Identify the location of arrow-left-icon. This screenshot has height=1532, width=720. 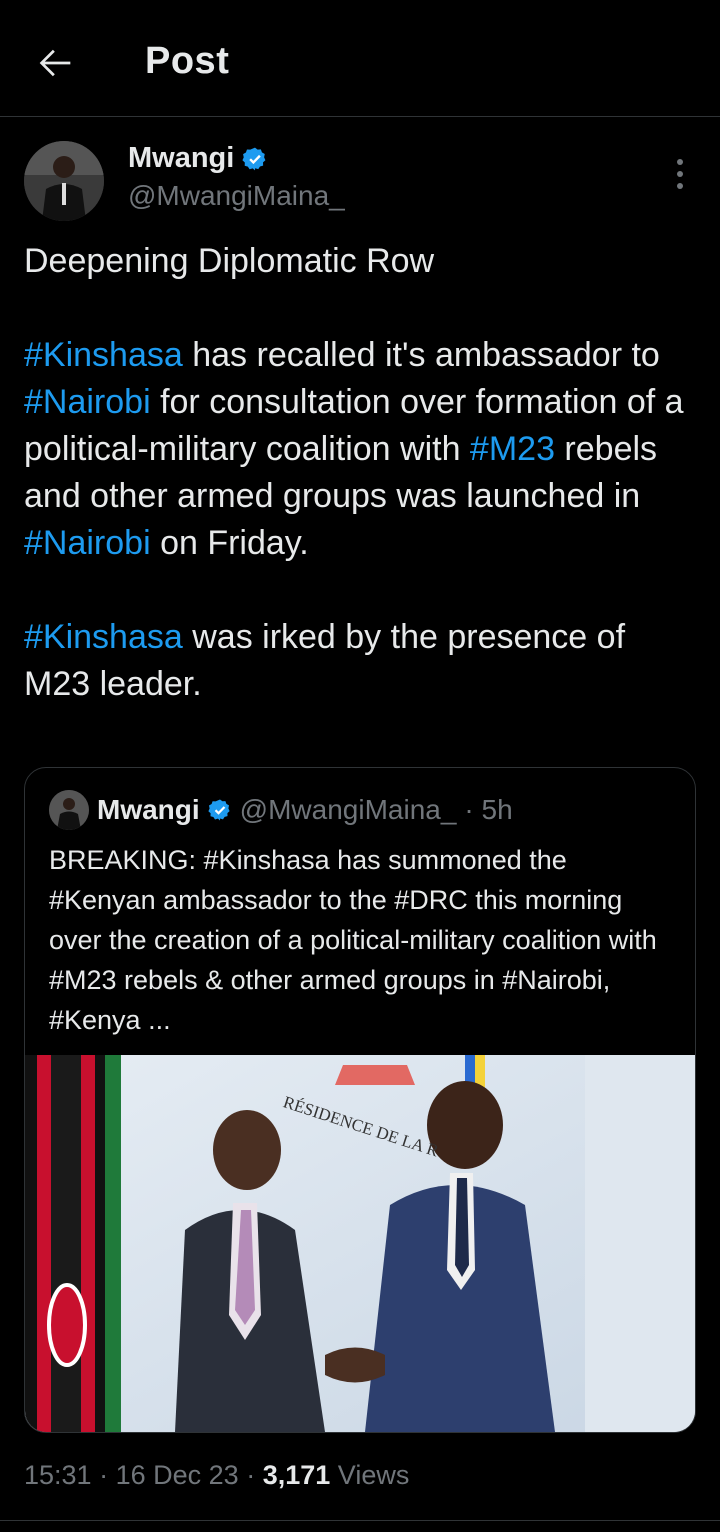
(55, 63).